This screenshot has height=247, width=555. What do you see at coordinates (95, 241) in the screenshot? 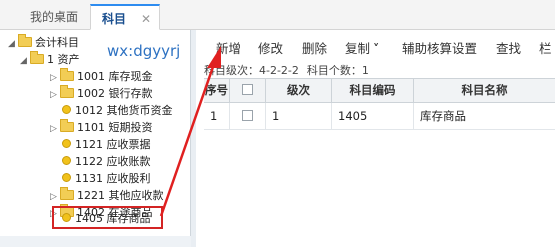
I see `tree-bottom-strip` at bounding box center [95, 241].